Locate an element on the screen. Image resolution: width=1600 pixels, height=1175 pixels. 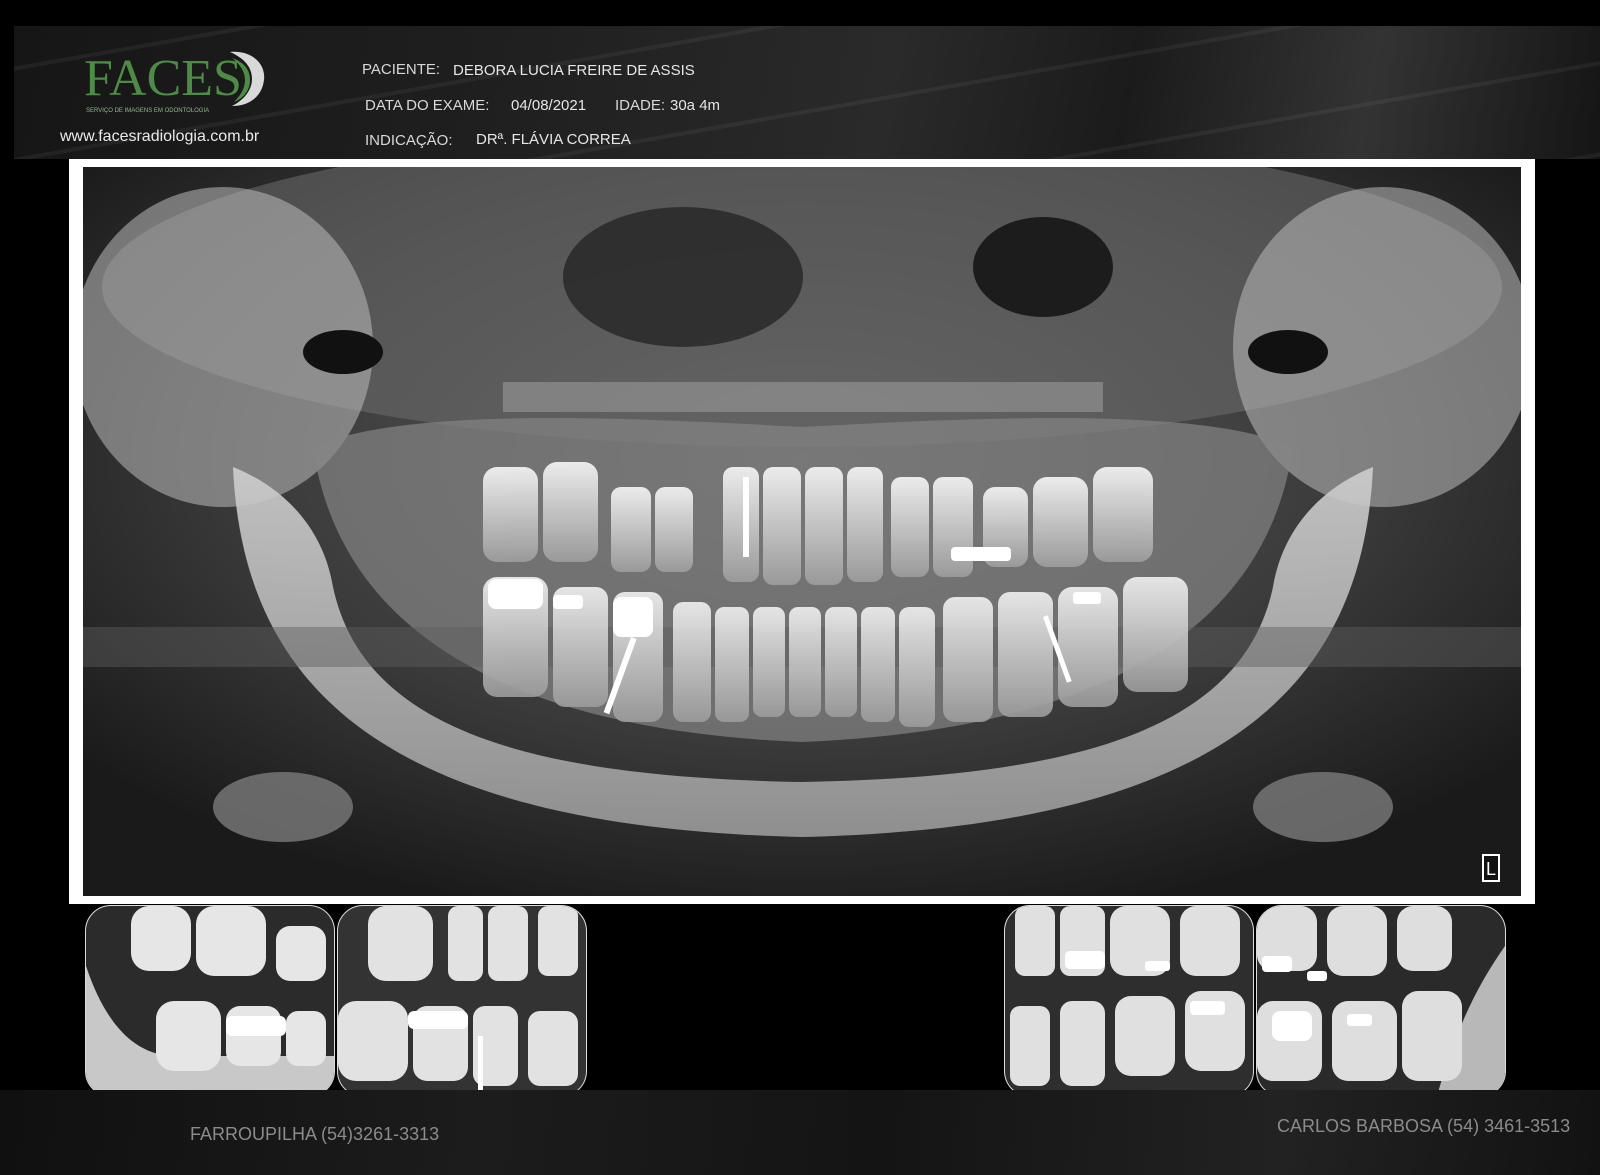
bitewing-right-molar is located at coordinates (210, 1001).